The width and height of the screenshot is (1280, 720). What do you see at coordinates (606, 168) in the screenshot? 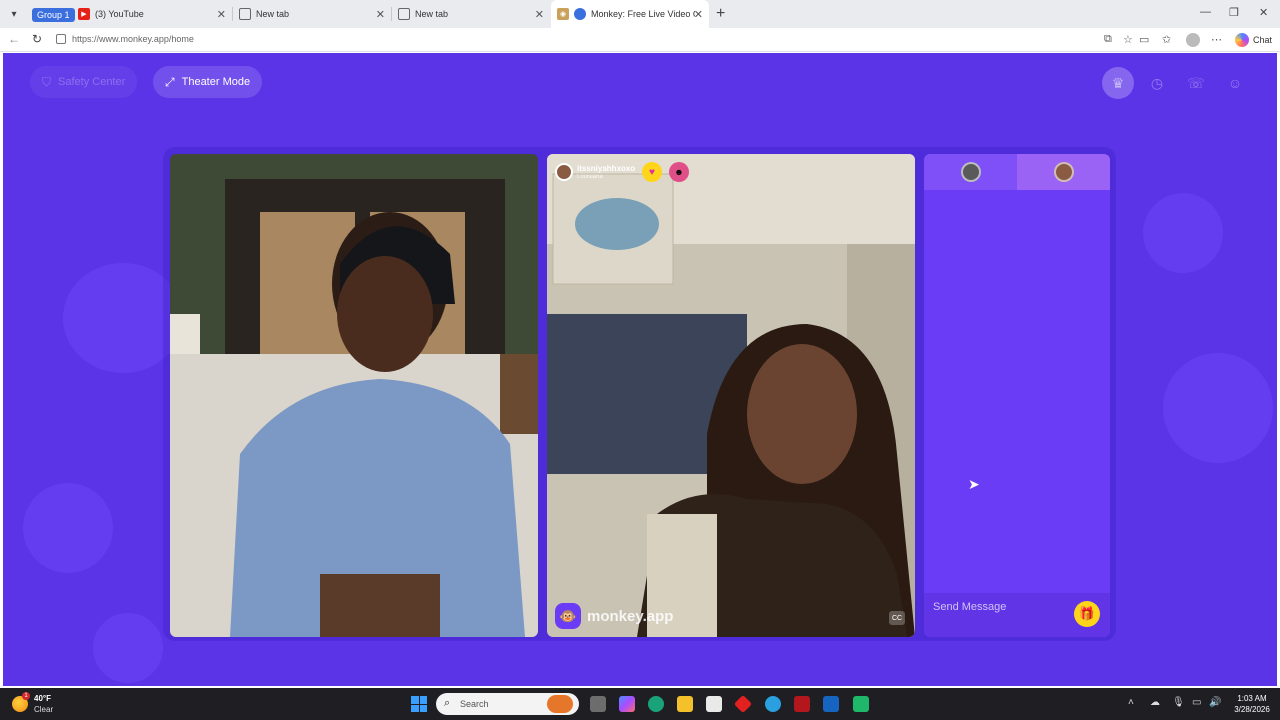
I see `remote-username: itssniyahhxoxo` at bounding box center [606, 168].